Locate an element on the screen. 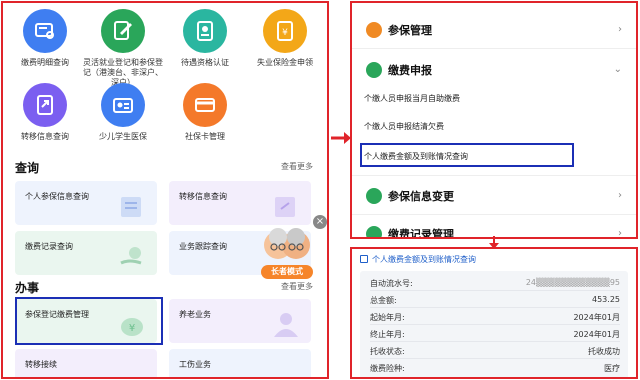 The image size is (640, 380). menu-item-insurance-management: 参保管理 › is located at coordinates (494, 30).